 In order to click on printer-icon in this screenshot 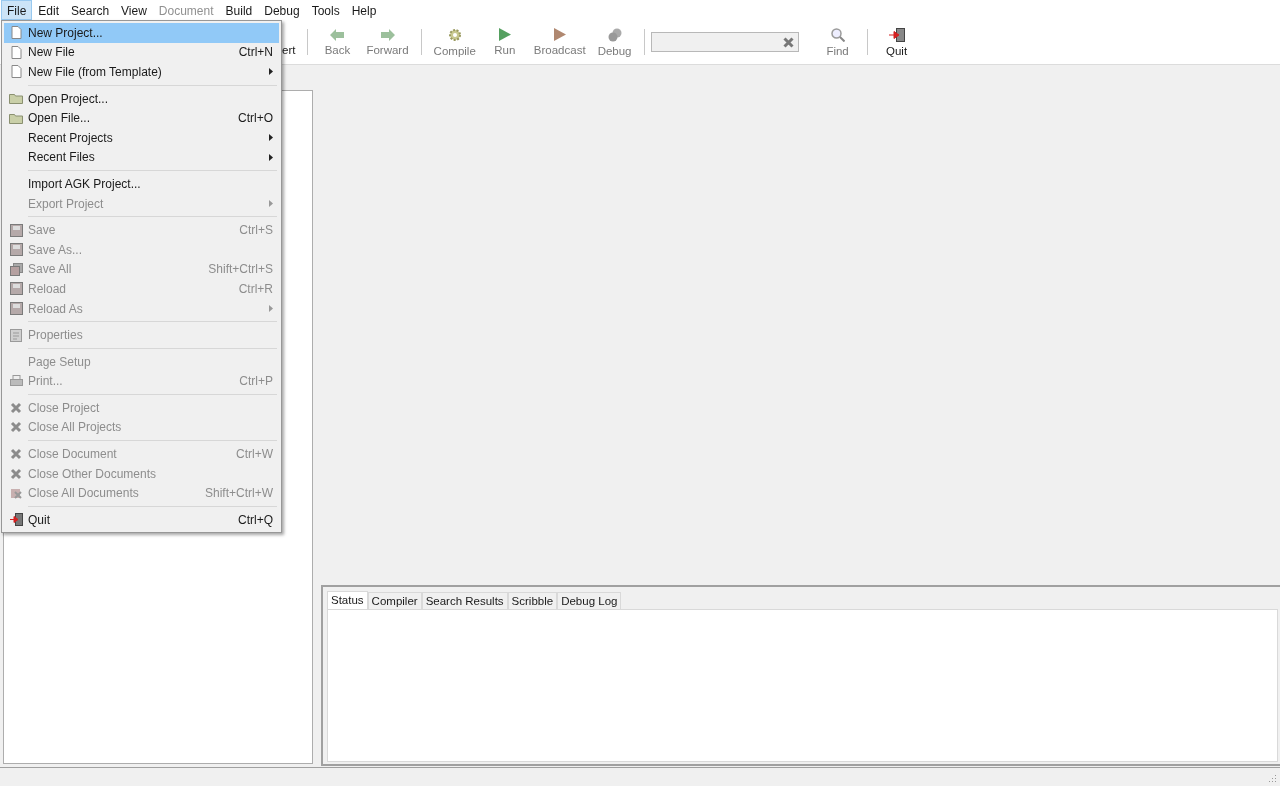, I will do `click(16, 381)`.